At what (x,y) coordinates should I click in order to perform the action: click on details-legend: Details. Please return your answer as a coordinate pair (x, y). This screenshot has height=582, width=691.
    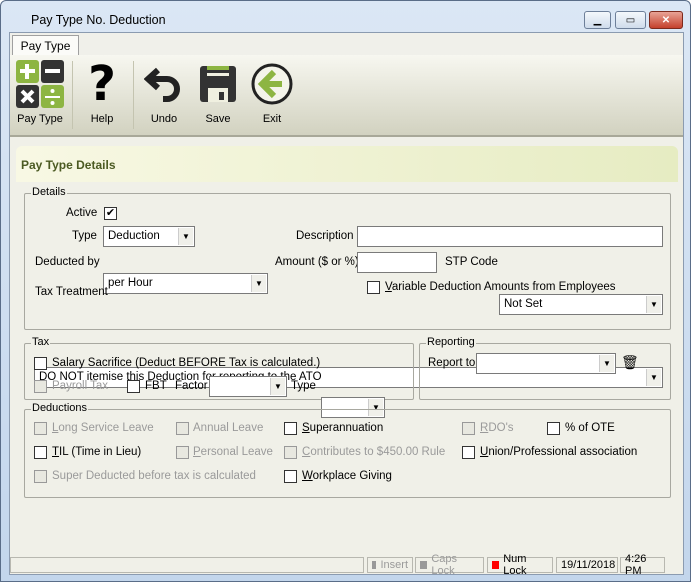
    Looking at the image, I should click on (49, 192).